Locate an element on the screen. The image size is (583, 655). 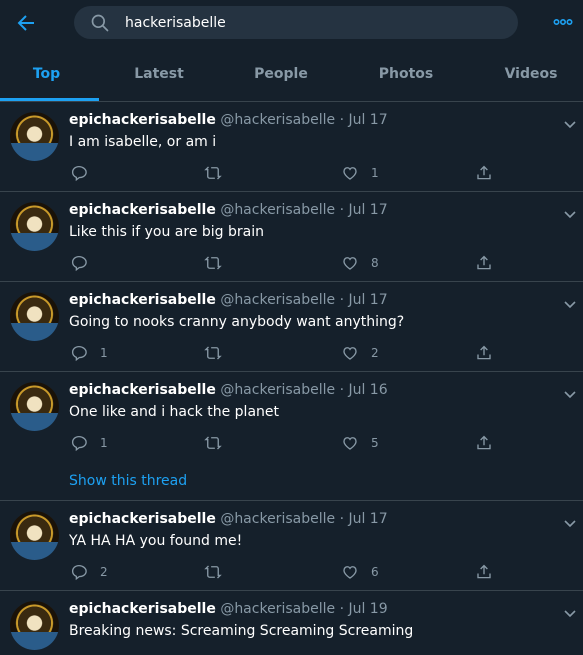
tab-people: People is located at coordinates (281, 73).